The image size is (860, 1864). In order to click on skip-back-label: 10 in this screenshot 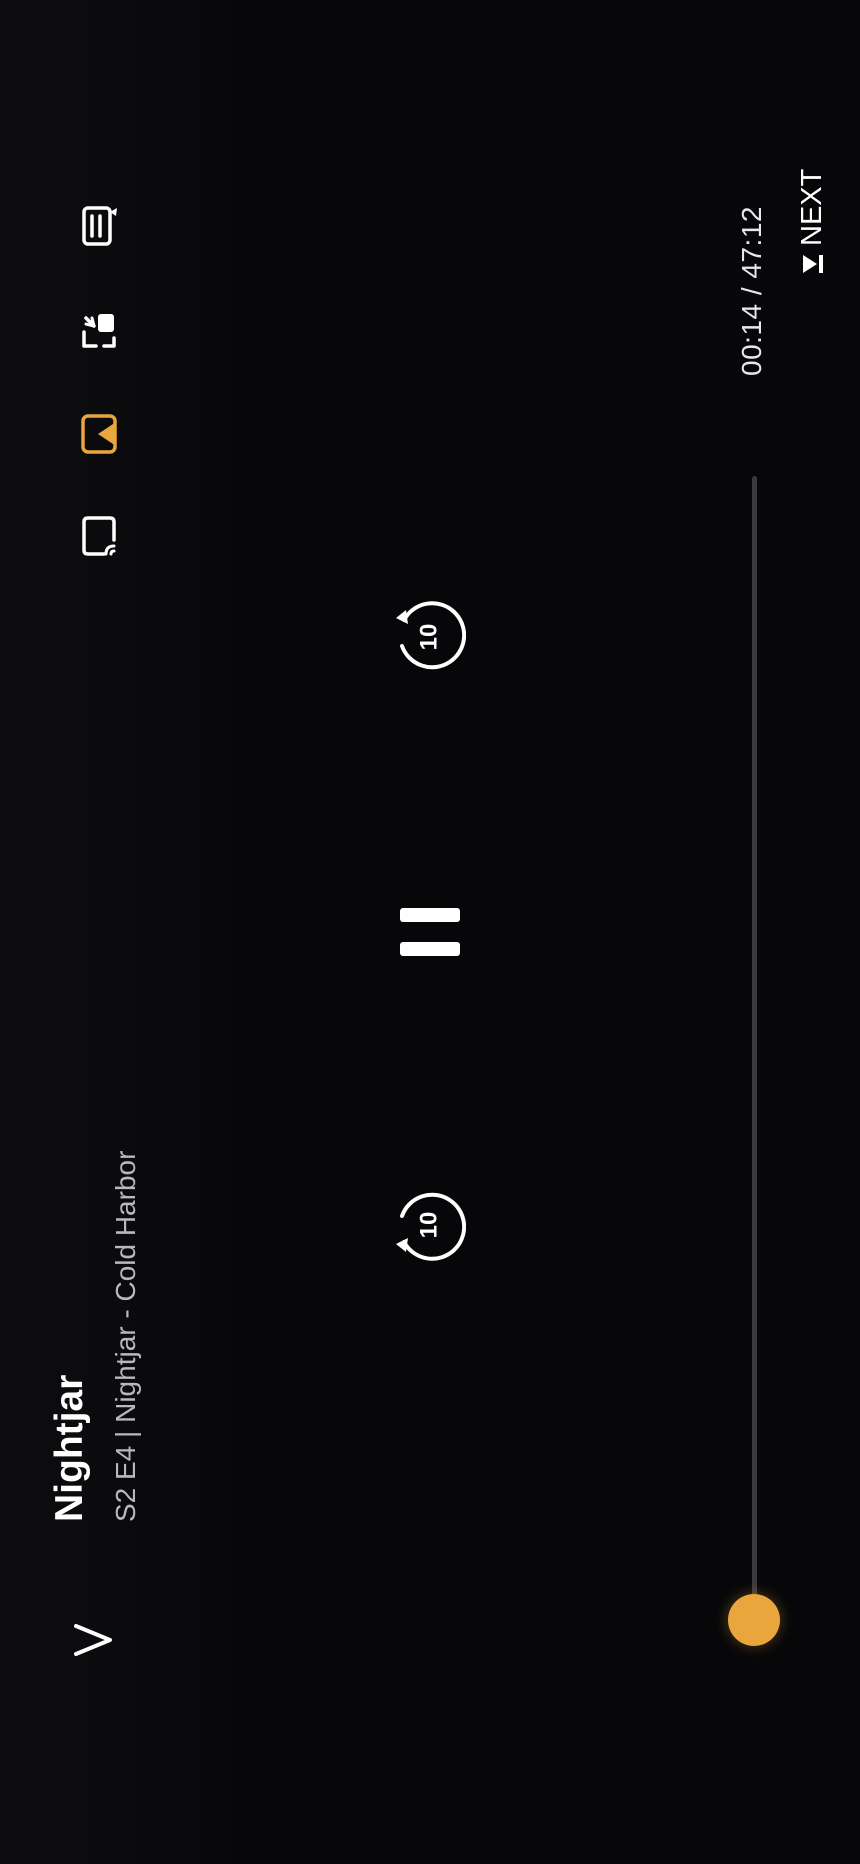, I will do `click(429, 1225)`.